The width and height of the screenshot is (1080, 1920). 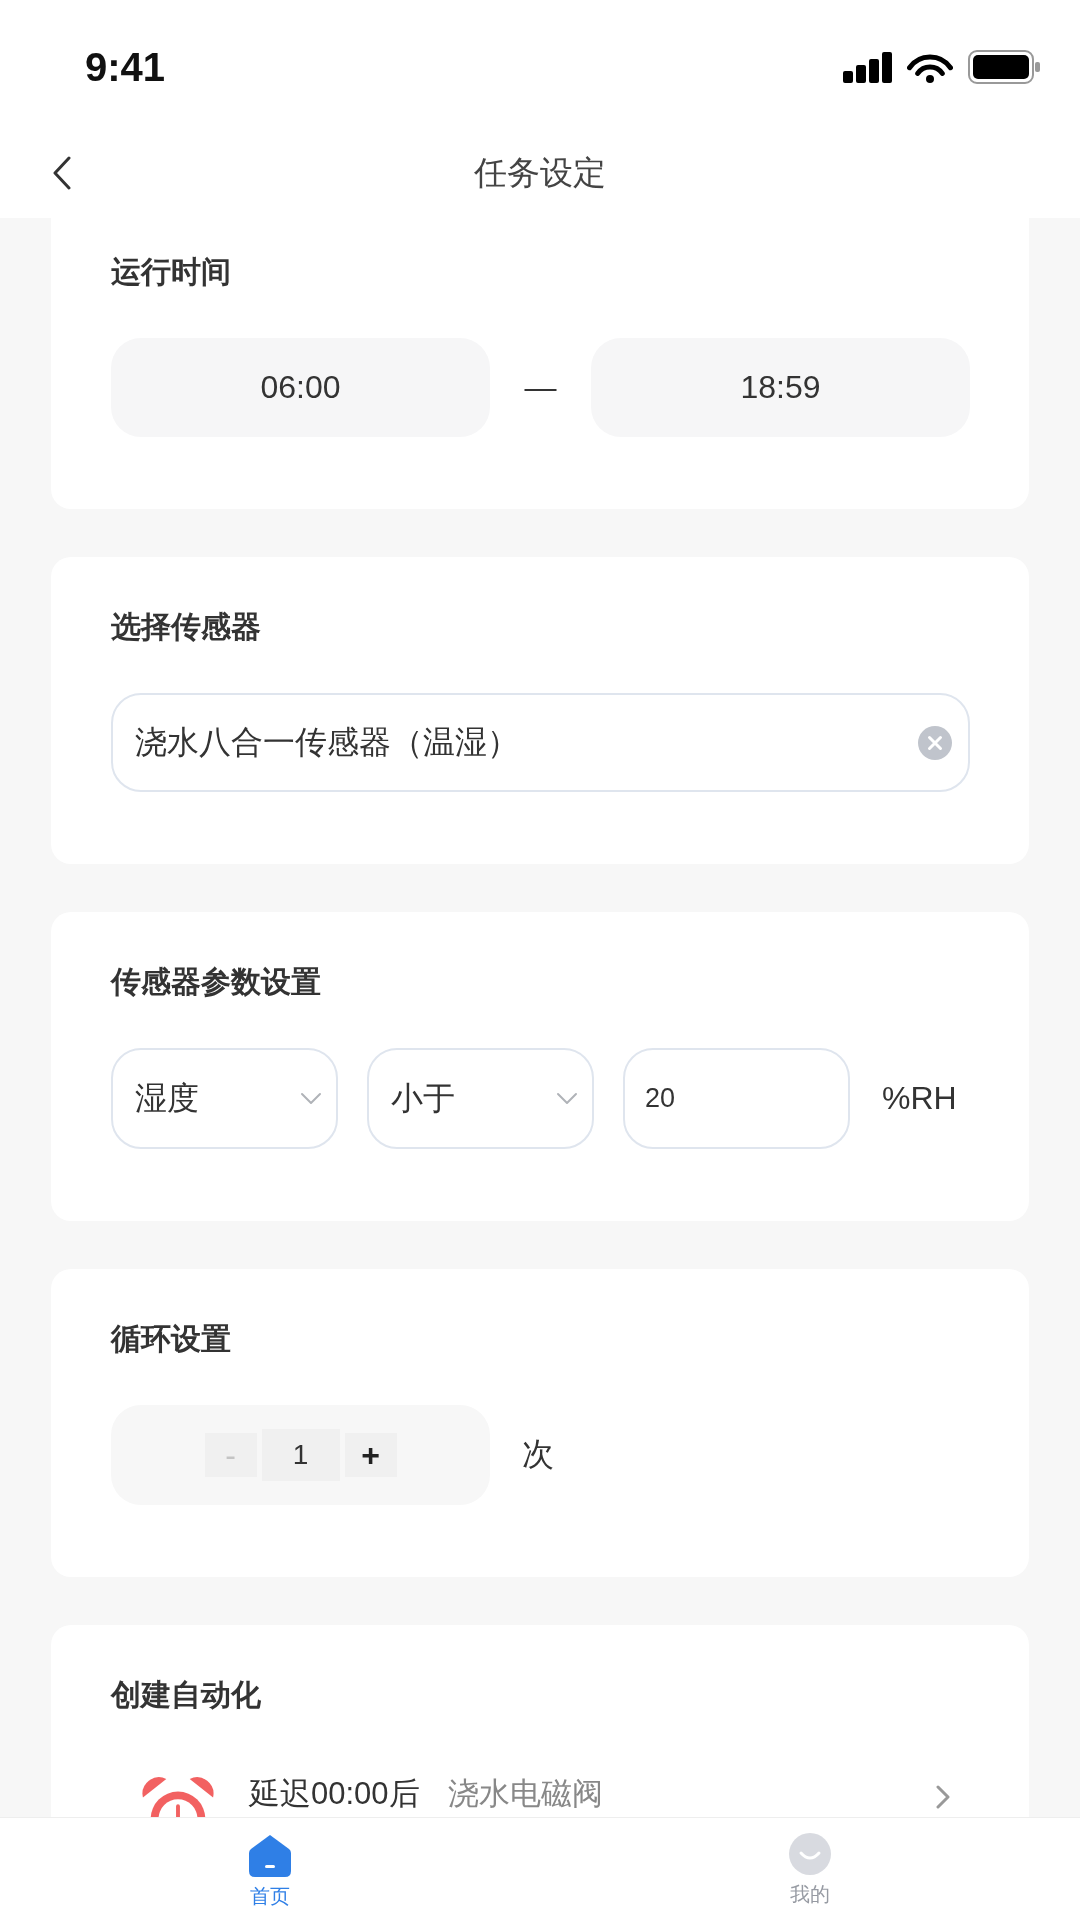 I want to click on back-icon, so click(x=62, y=173).